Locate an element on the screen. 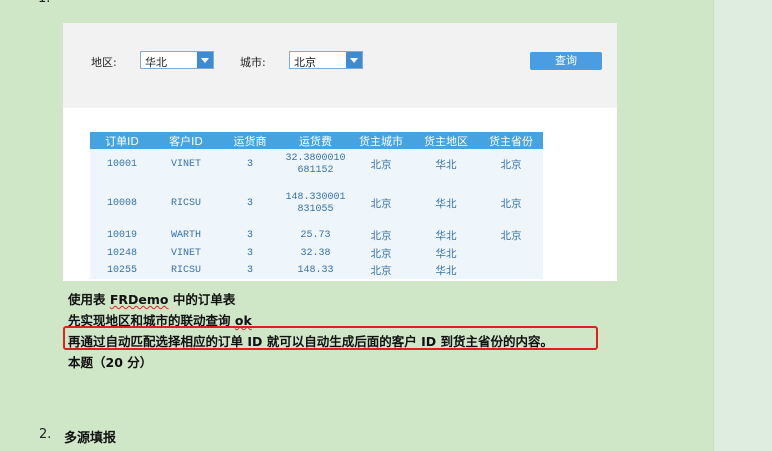 This screenshot has width=772, height=451. header-ship-city: 货主城市 is located at coordinates (381, 140).